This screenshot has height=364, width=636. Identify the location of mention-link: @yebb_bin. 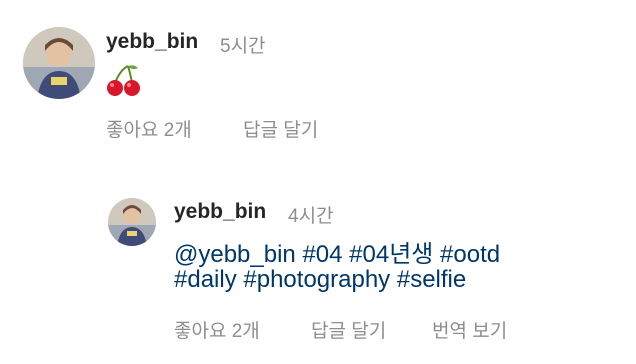
(235, 254).